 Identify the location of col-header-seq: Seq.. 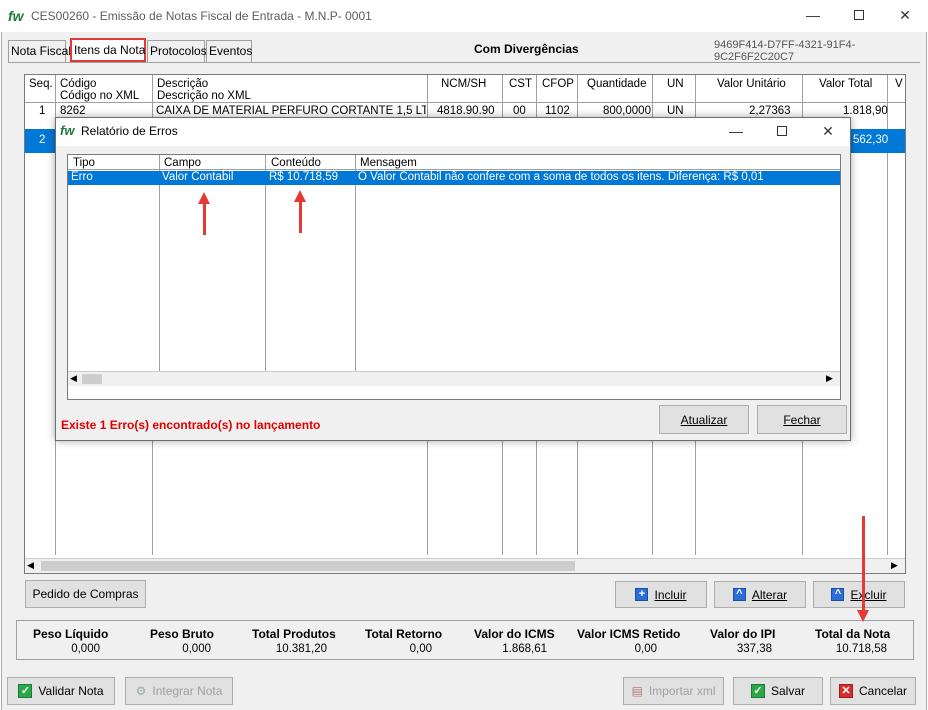
(41, 84).